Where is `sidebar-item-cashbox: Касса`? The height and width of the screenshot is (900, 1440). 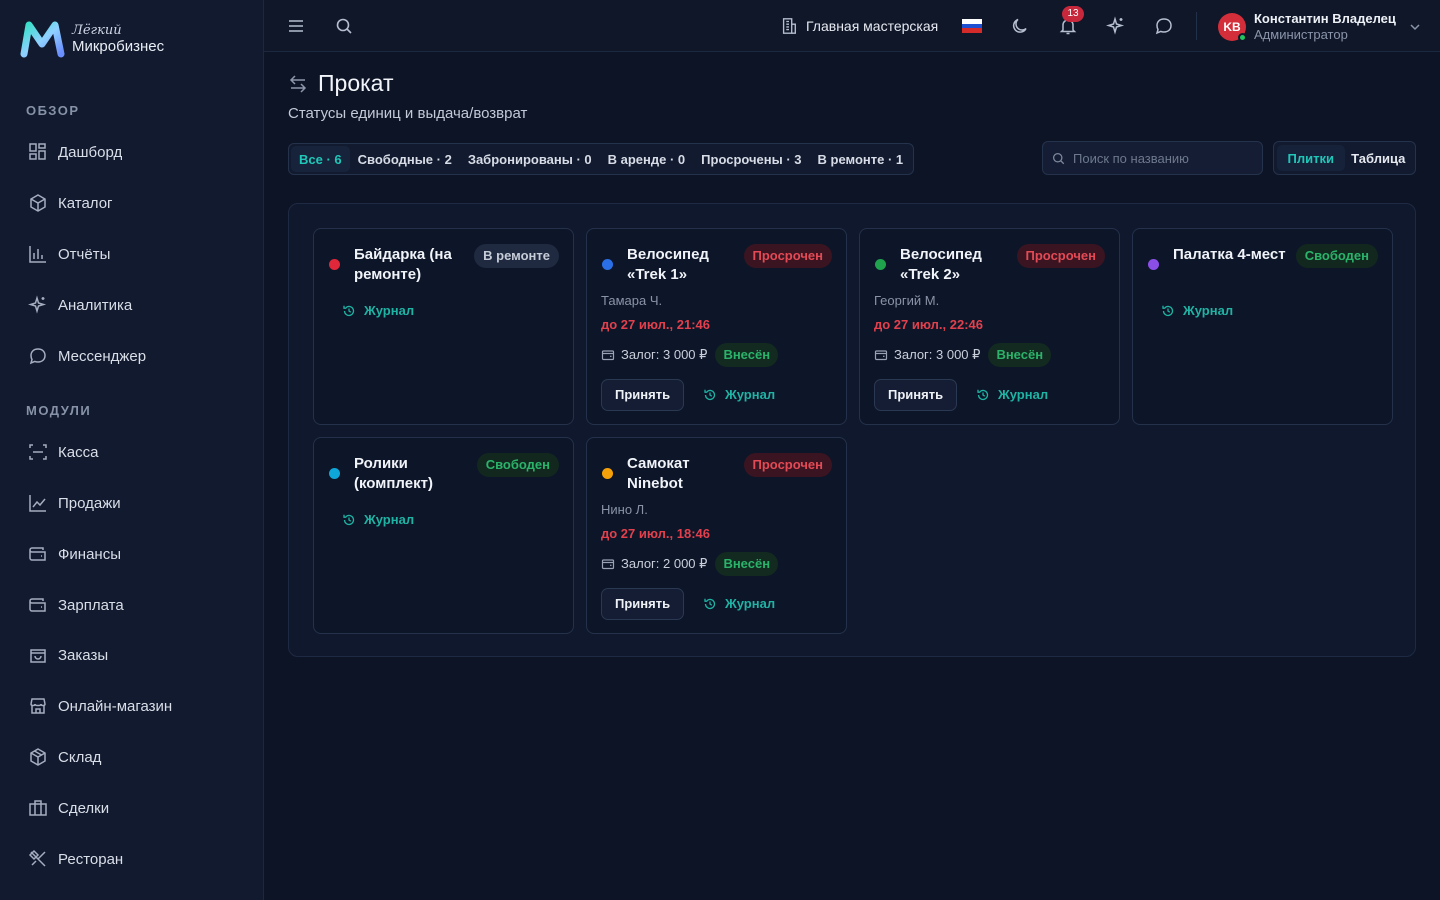 sidebar-item-cashbox: Касса is located at coordinates (63, 452).